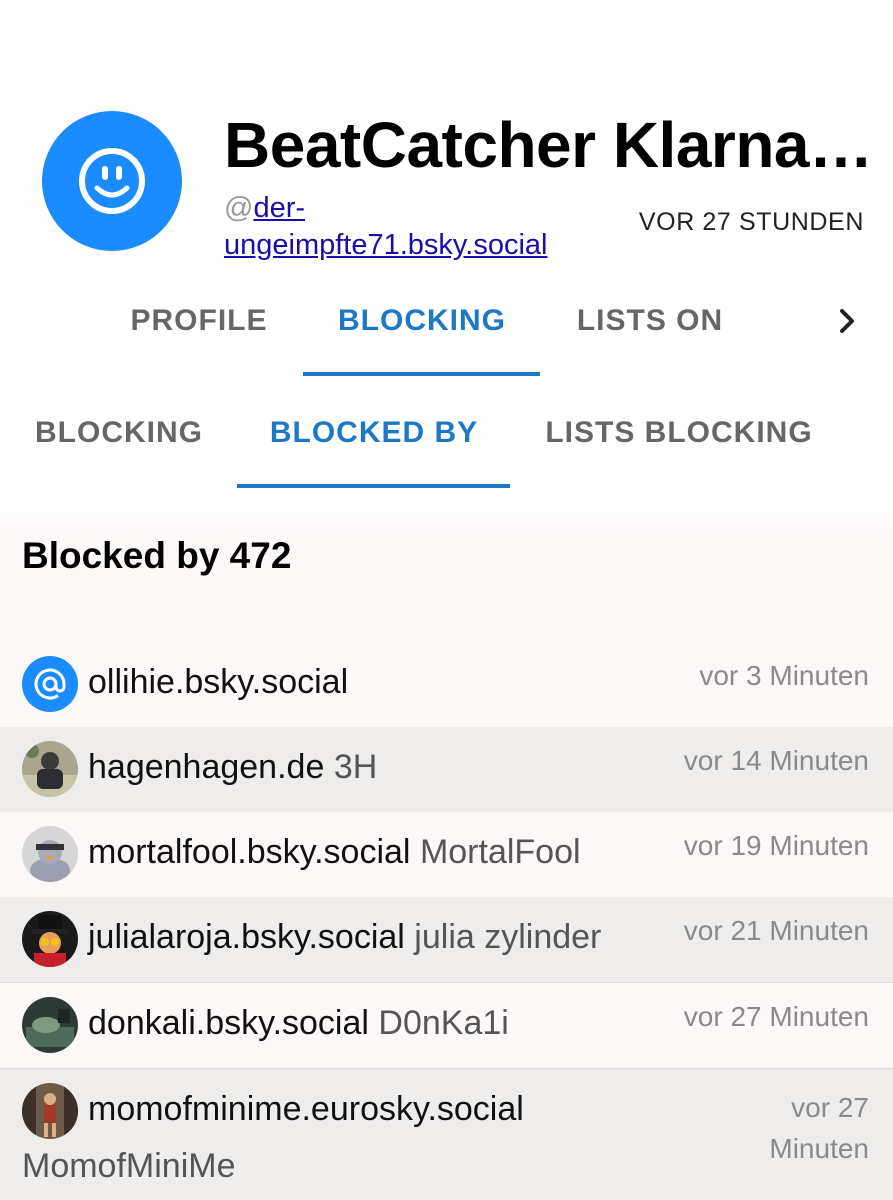 Image resolution: width=893 pixels, height=1200 pixels. What do you see at coordinates (443, 1023) in the screenshot?
I see `display-name: D0nKa1i` at bounding box center [443, 1023].